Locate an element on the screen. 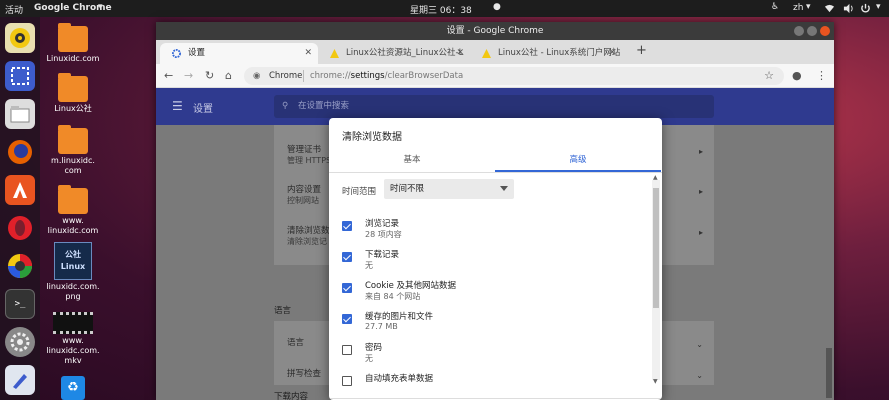 This screenshot has height=400, width=889. settings-search-input: ⚲ 在设置中搜索 is located at coordinates (494, 106).